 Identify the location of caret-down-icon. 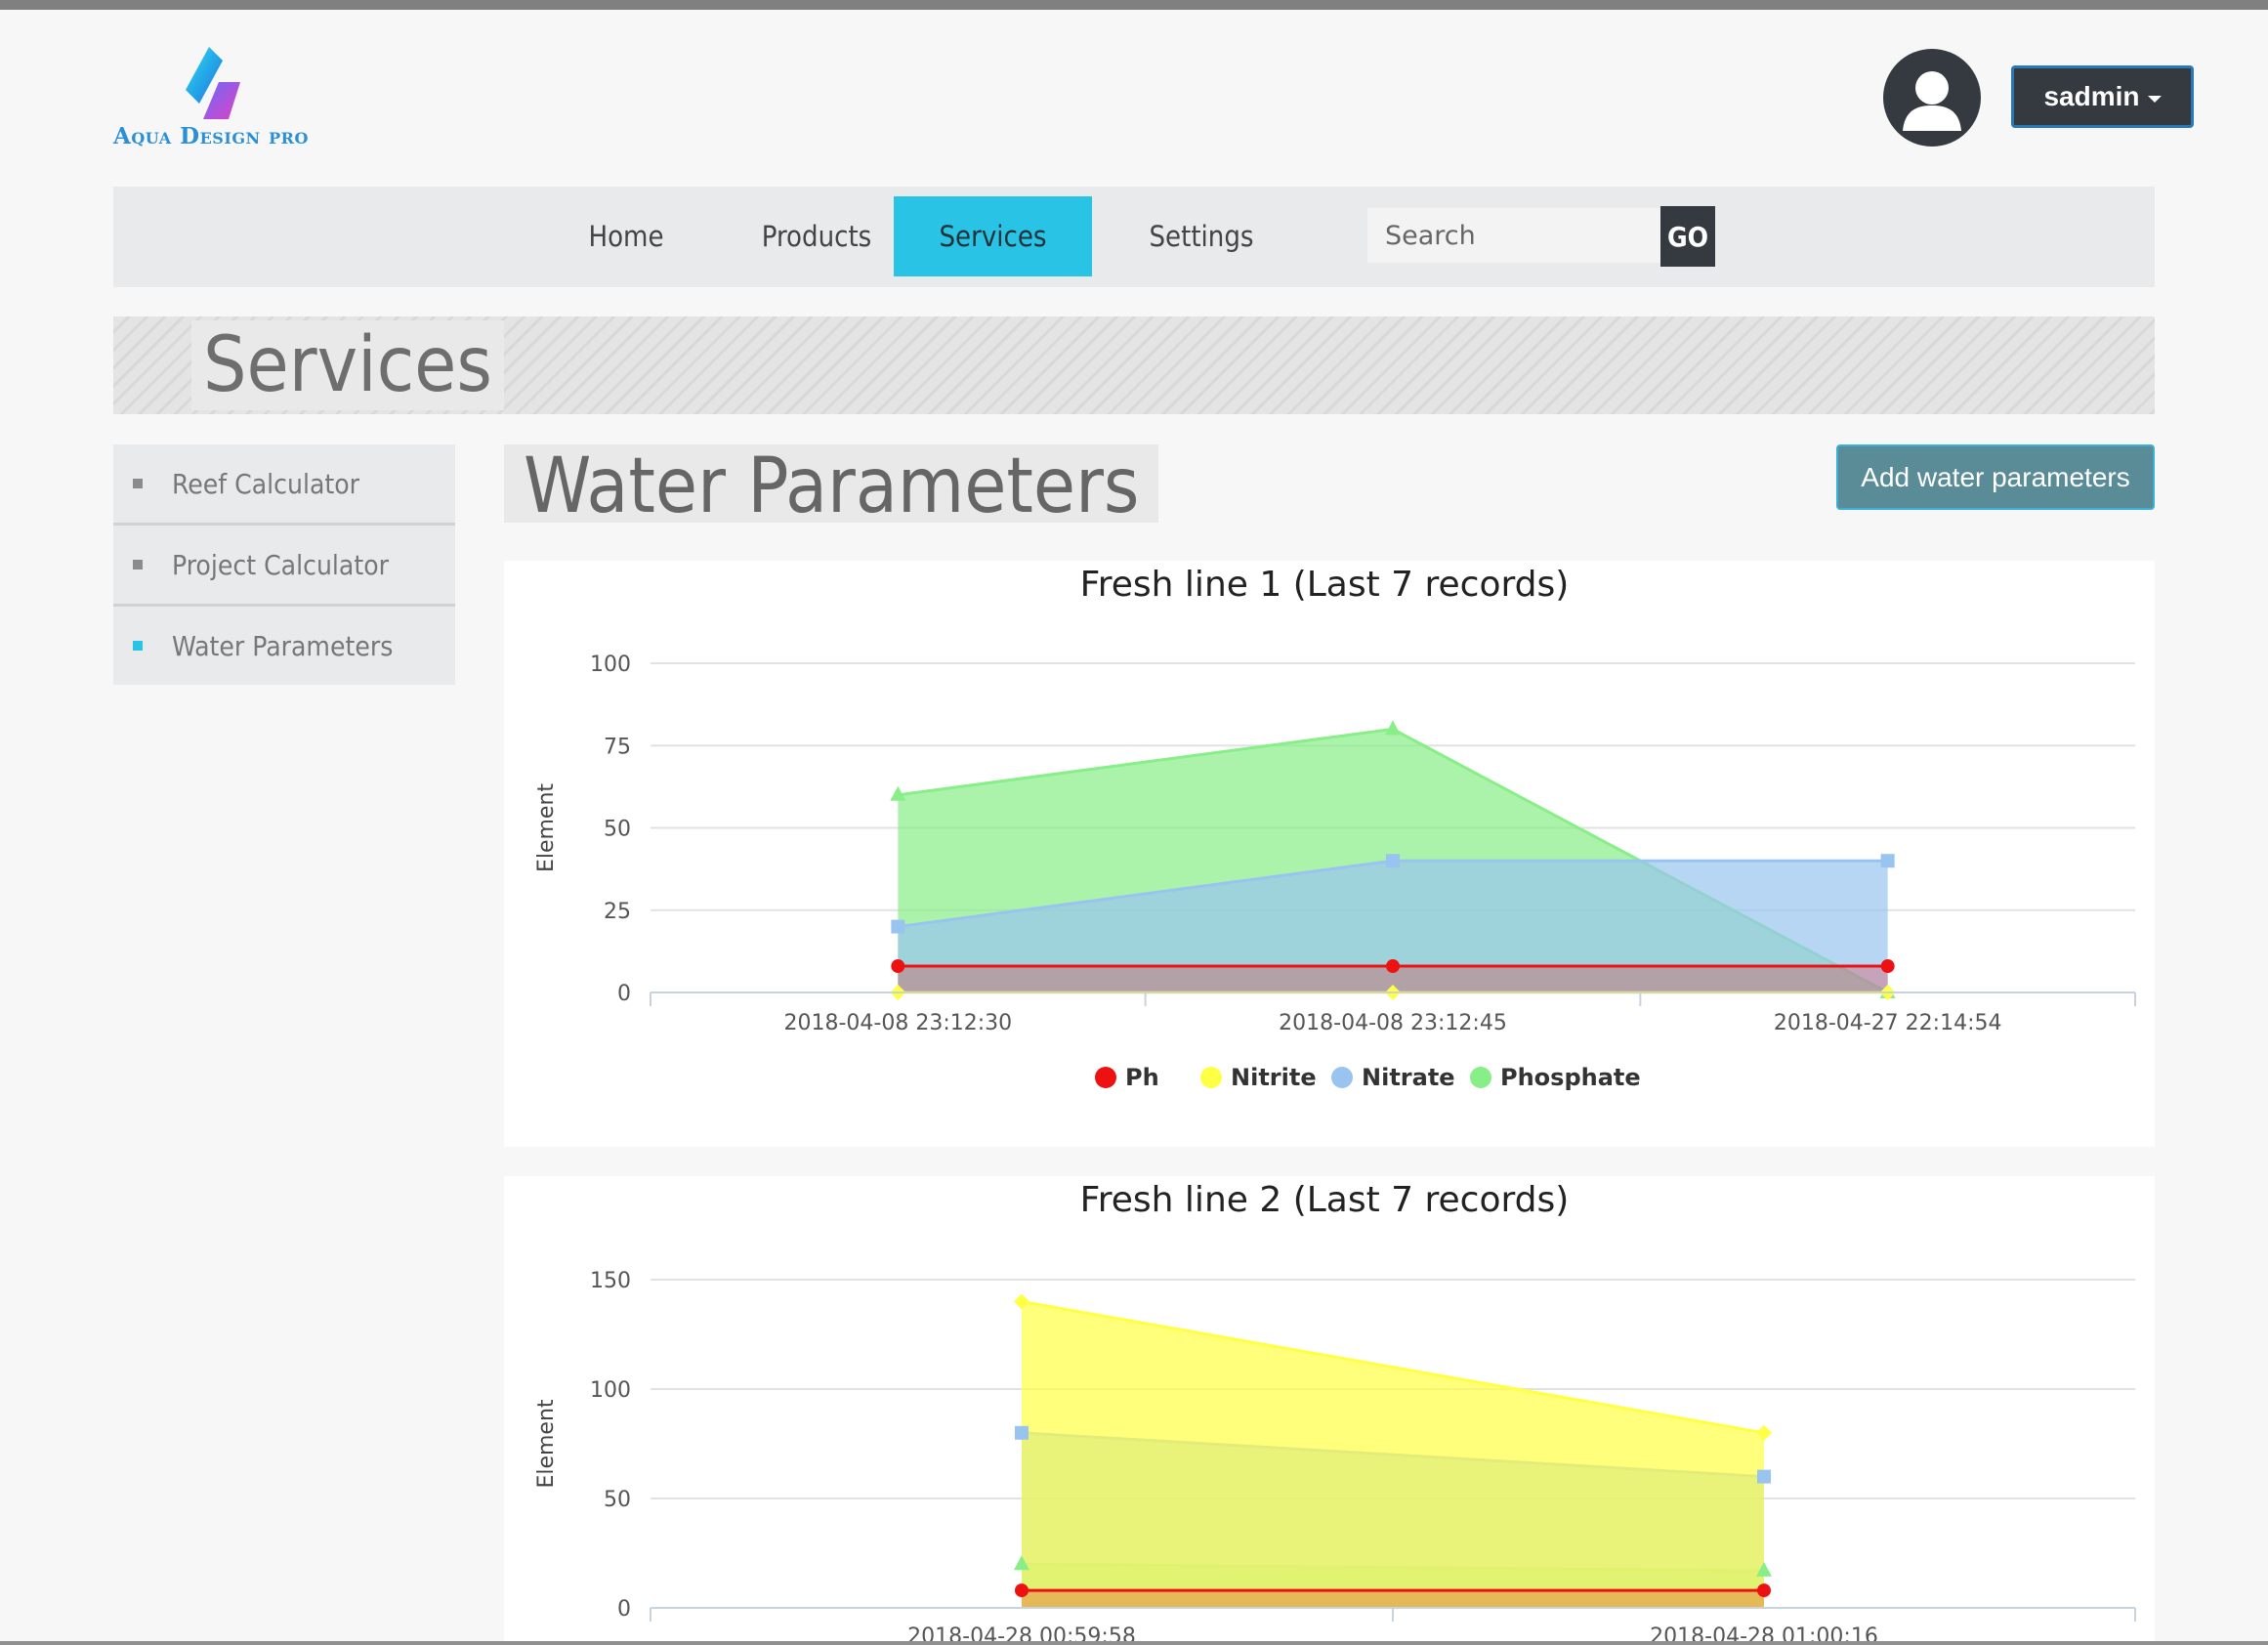
(2154, 99).